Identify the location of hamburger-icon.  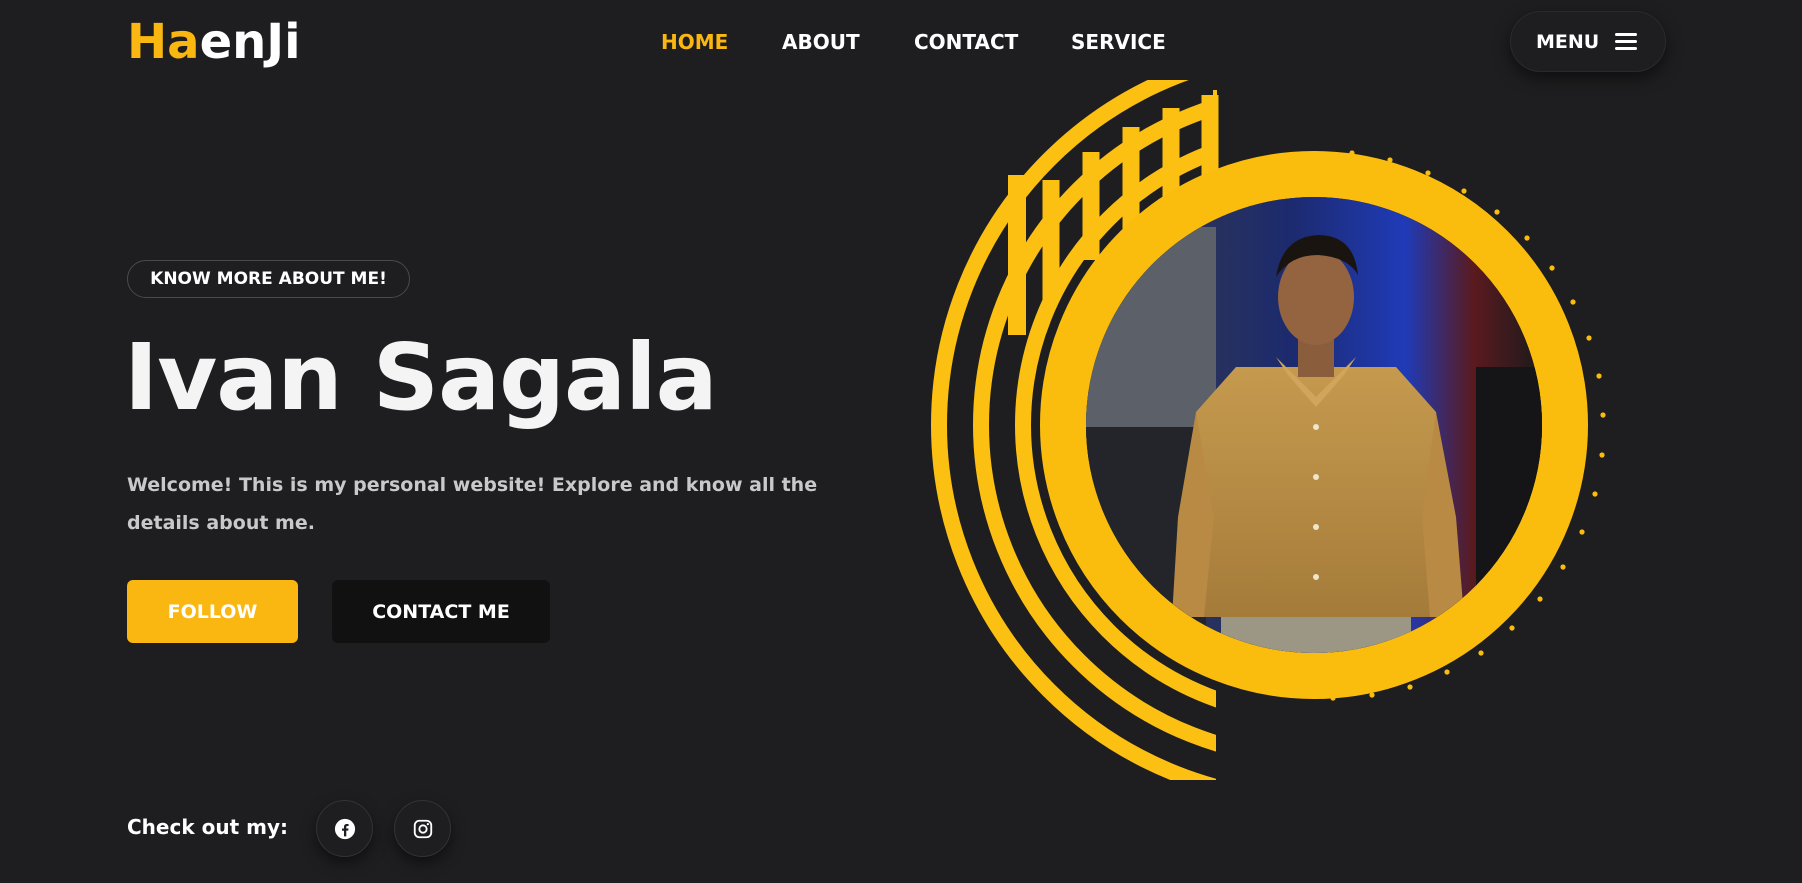
(1626, 42).